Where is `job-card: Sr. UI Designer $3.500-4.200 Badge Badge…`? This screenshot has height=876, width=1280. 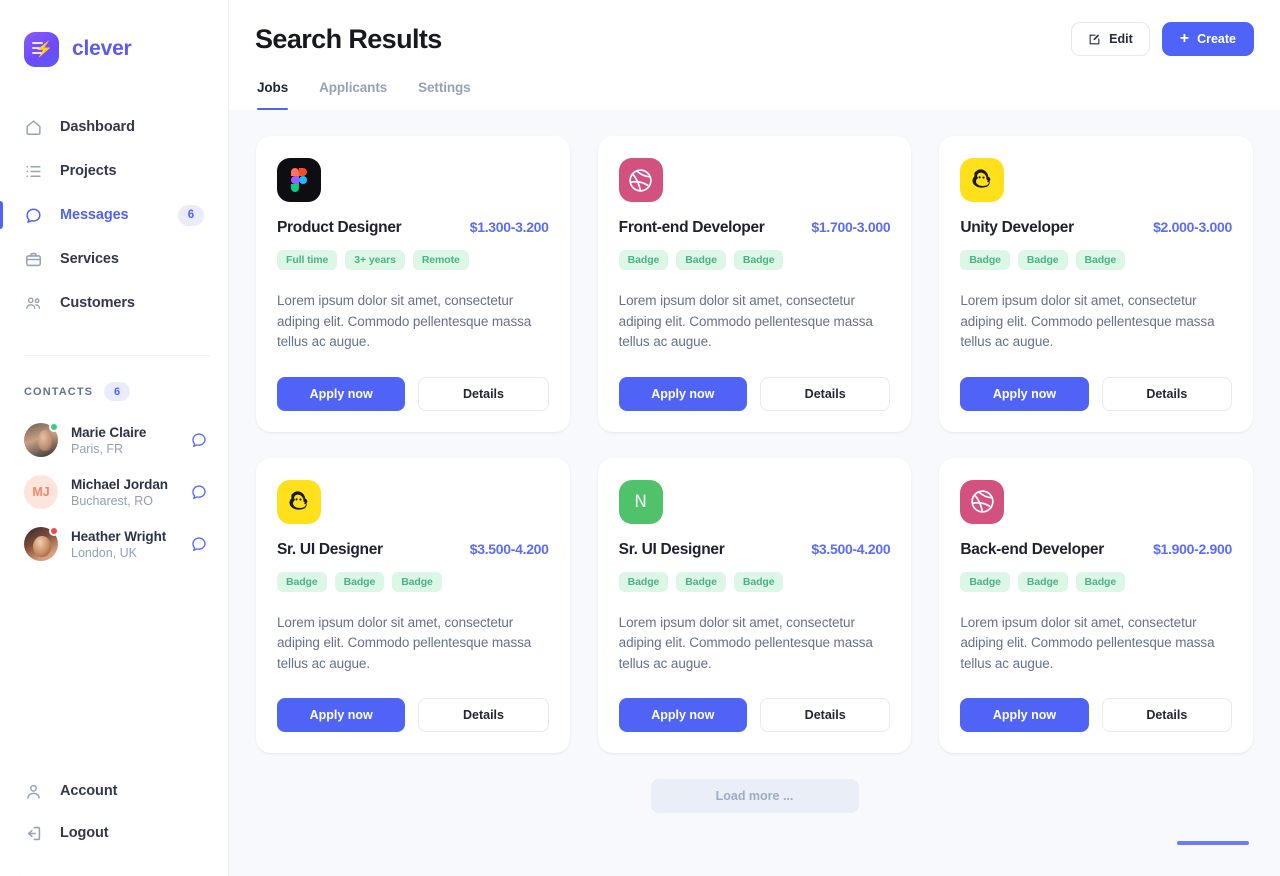
job-card: Sr. UI Designer $3.500-4.200 Badge Badge… is located at coordinates (413, 605).